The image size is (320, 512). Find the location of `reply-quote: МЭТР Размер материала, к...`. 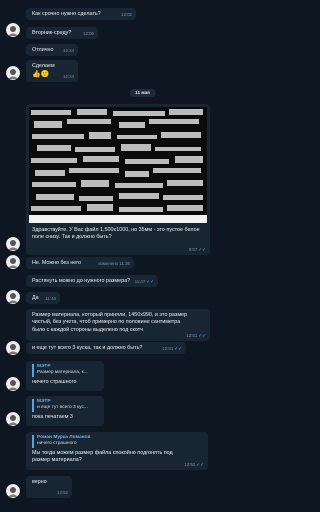

reply-quote: МЭТР Размер материала, к... is located at coordinates (65, 370).